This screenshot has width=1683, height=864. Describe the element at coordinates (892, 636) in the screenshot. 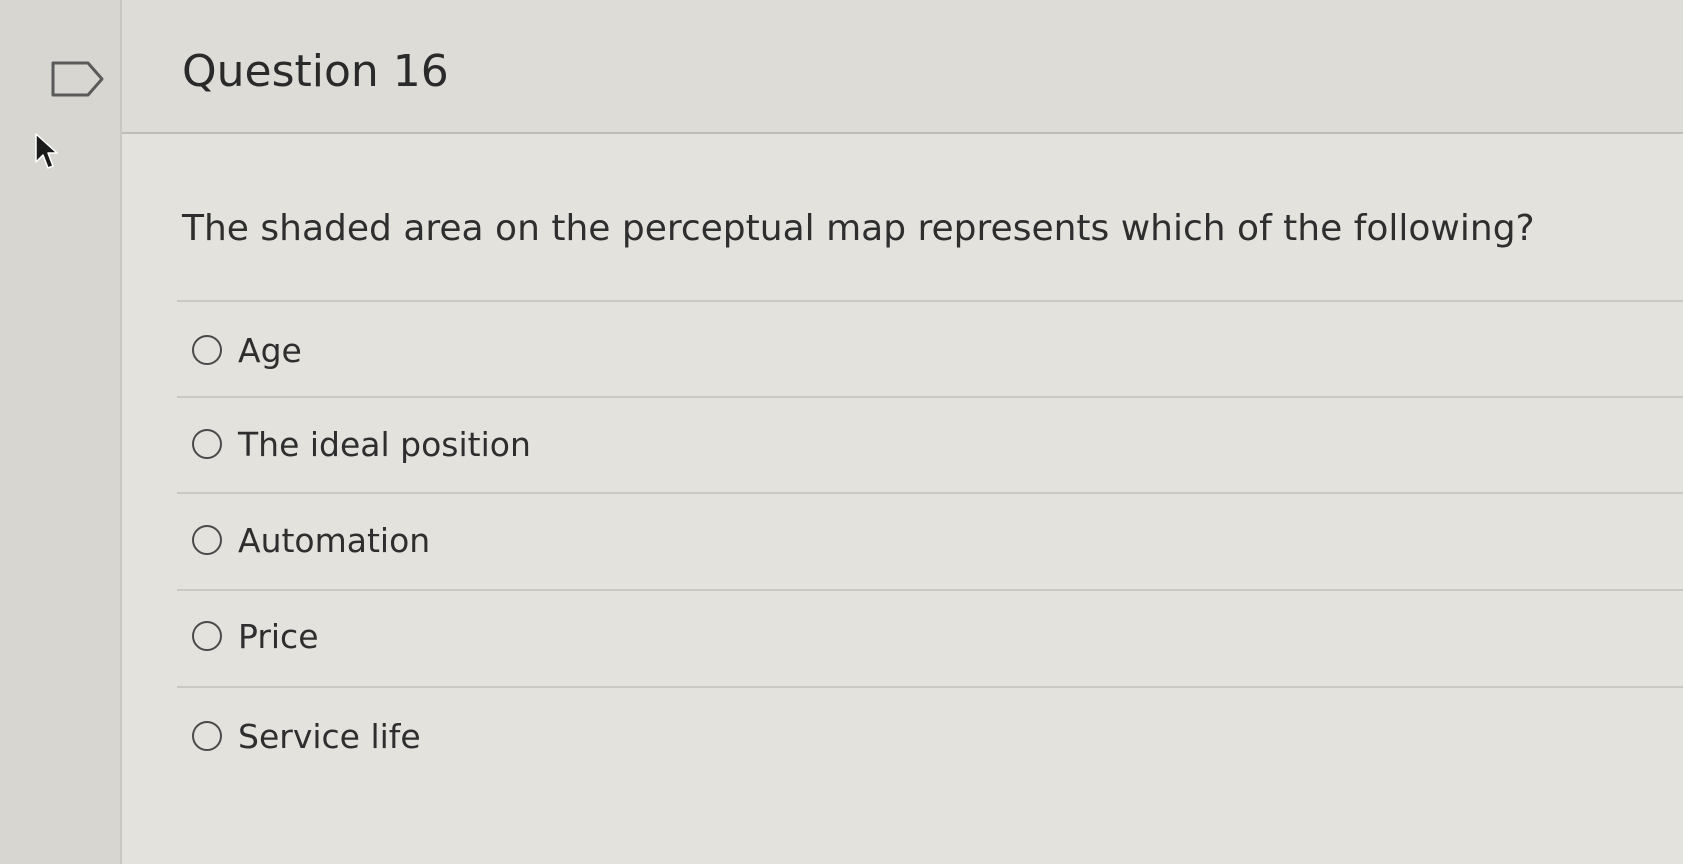

I see `answer-option-price: Price` at that location.